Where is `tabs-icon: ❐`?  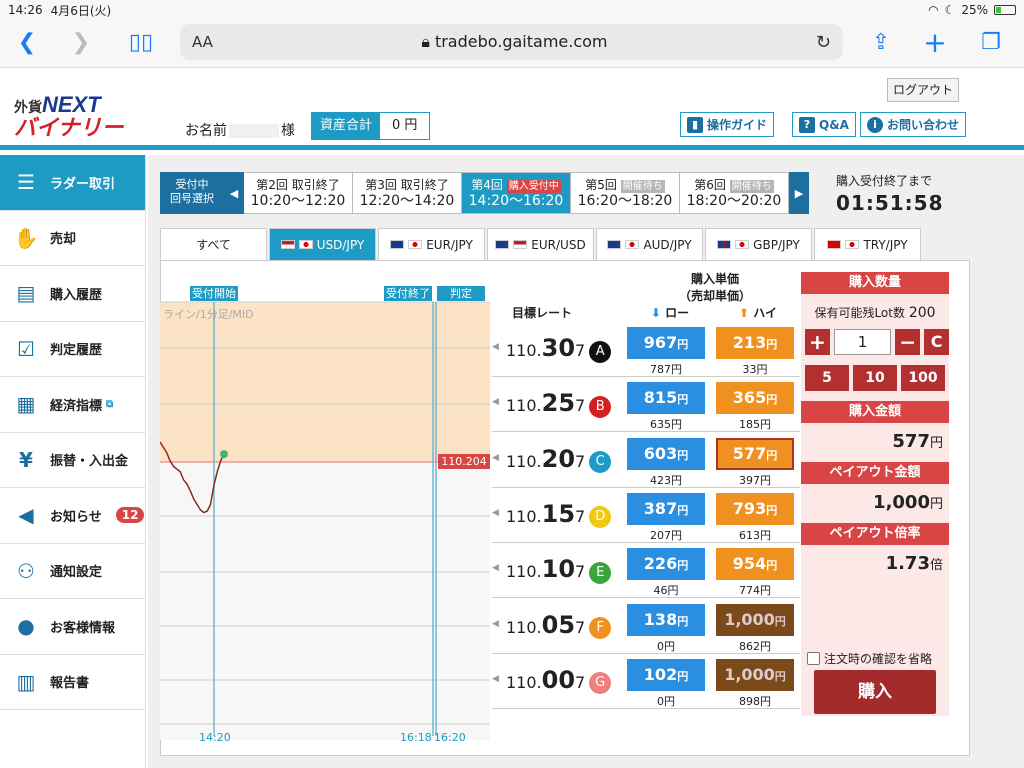
tabs-icon: ❐ is located at coordinates (991, 43).